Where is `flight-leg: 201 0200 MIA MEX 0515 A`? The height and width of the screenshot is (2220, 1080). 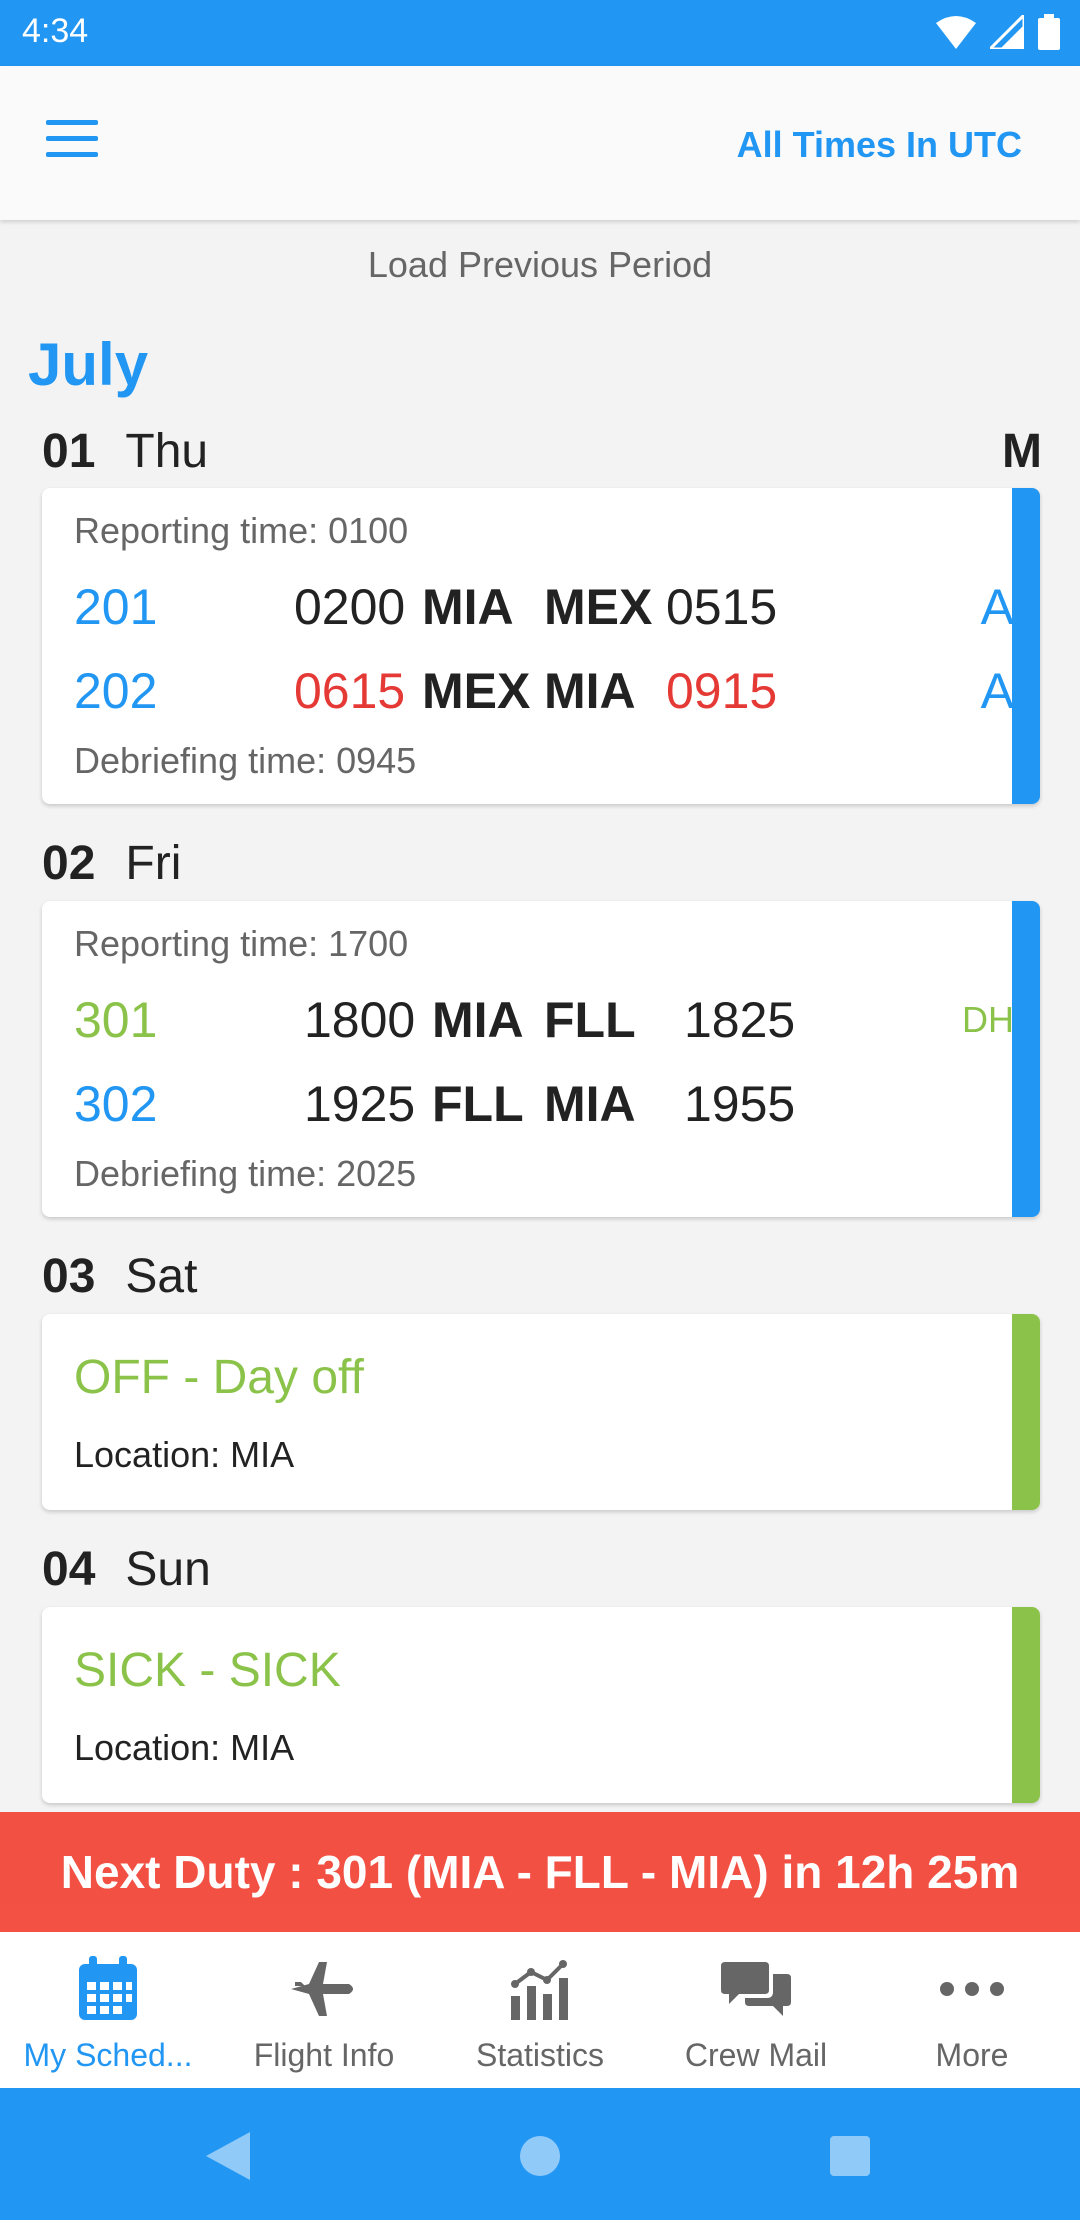 flight-leg: 201 0200 MIA MEX 0515 A is located at coordinates (544, 608).